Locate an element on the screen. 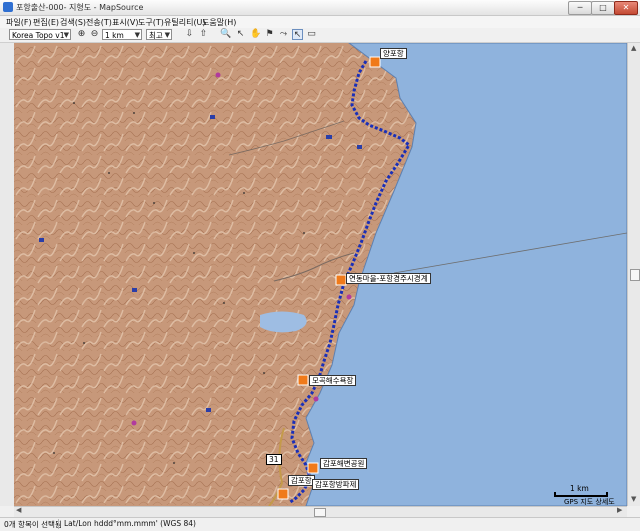  status-bar: 0개 항목이 선택됨 Lat/Lon hddd°mm.mmm' (WGS 84) is located at coordinates (320, 524).